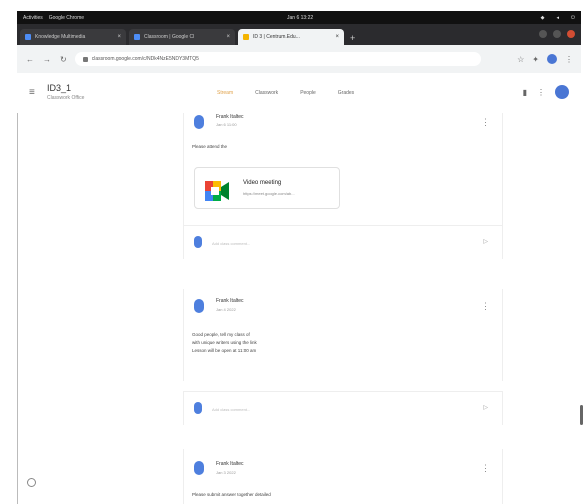 This screenshot has width=586, height=504. What do you see at coordinates (555, 18) in the screenshot?
I see `system-tray: ◆ ◂ ⏻` at bounding box center [555, 18].